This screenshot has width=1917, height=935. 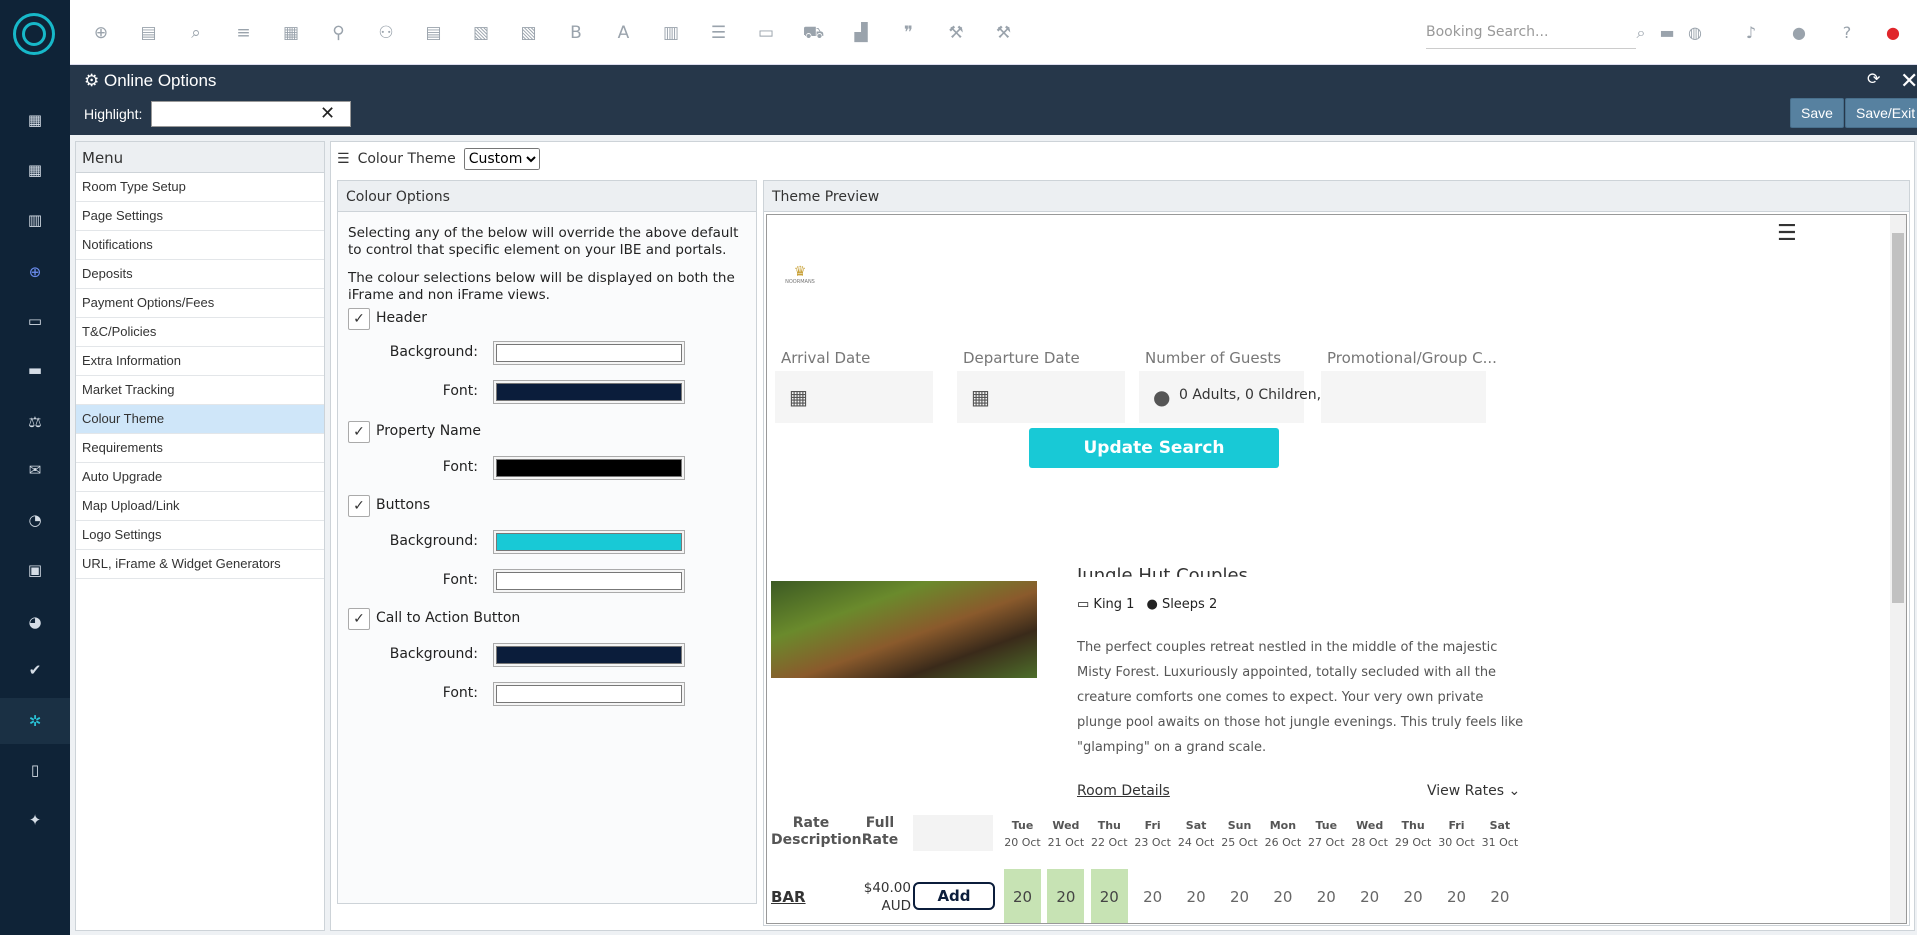 I want to click on menu-item: Map Upload/Link, so click(x=200, y=506).